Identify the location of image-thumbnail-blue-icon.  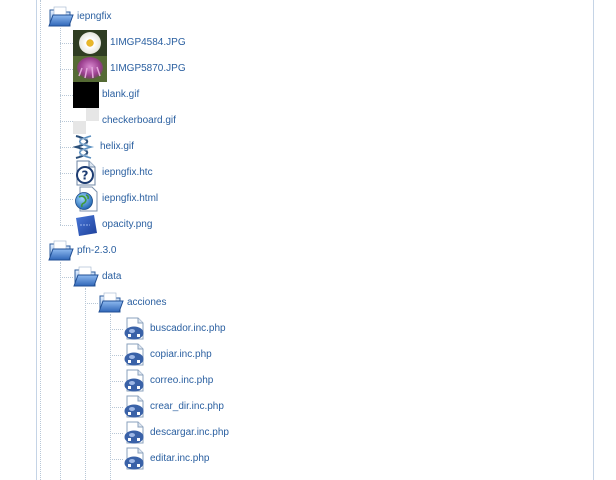
(86, 225).